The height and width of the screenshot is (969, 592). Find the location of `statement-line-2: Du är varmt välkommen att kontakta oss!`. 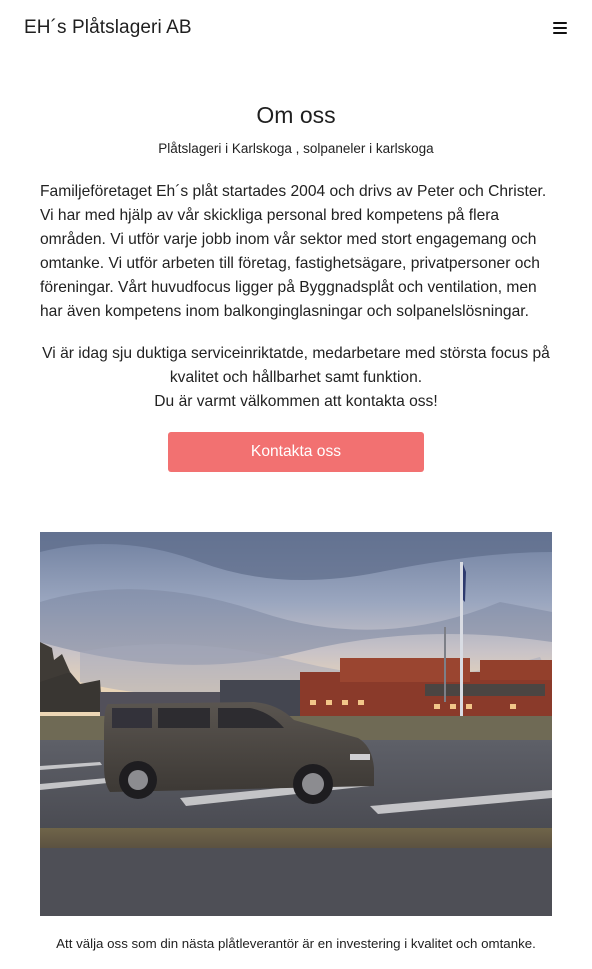

statement-line-2: Du är varmt välkommen att kontakta oss! is located at coordinates (296, 401).